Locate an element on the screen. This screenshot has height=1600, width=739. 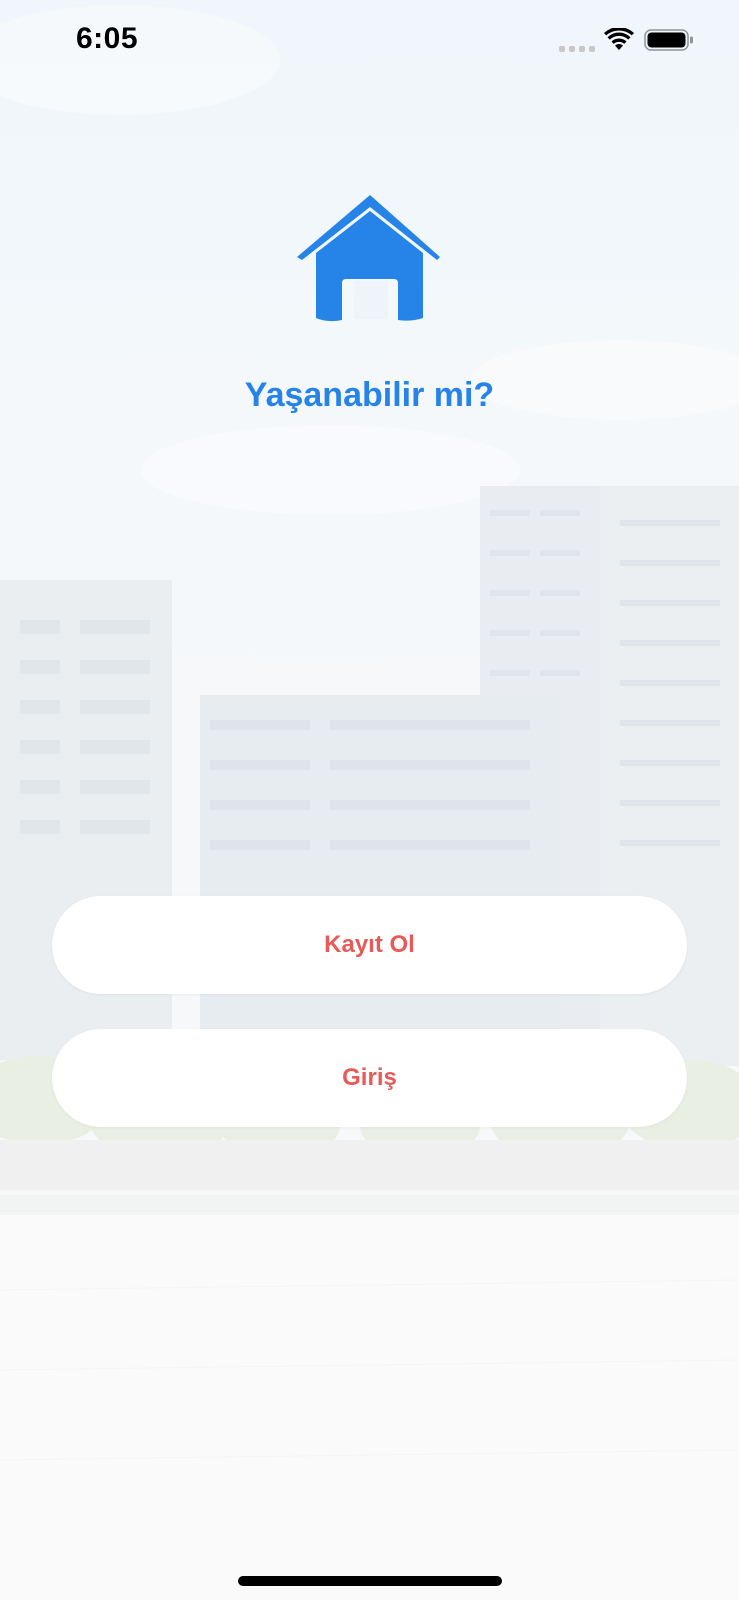
house-icon is located at coordinates (368, 258).